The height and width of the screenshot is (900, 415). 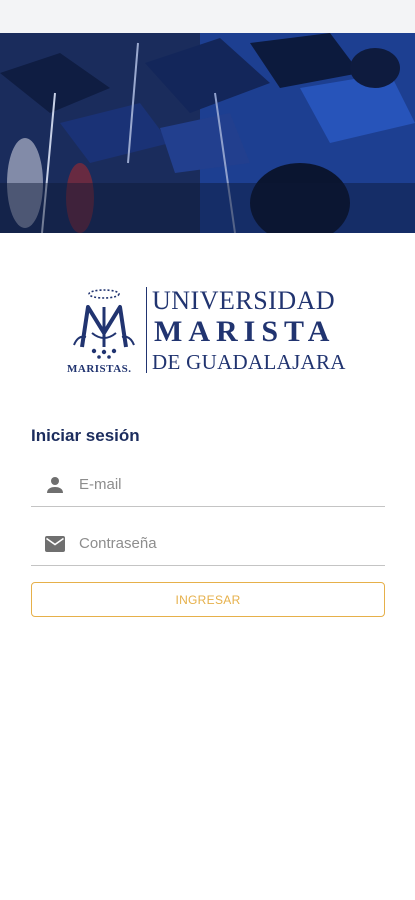 I want to click on status-bar, so click(x=207, y=16).